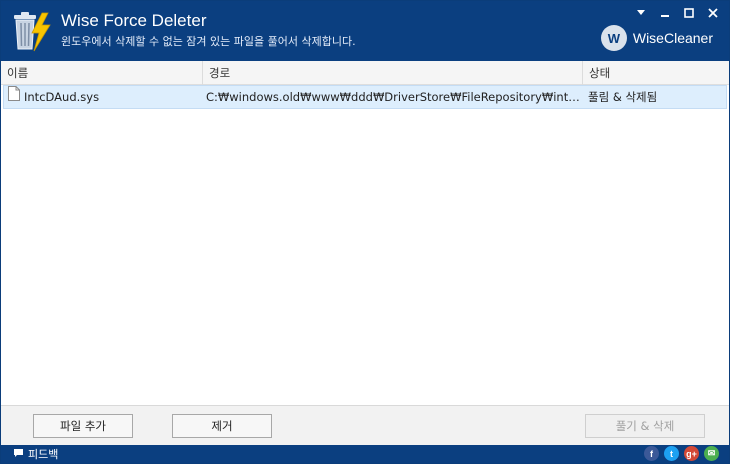 Image resolution: width=730 pixels, height=464 pixels. I want to click on add-file-button: 파일 추가, so click(83, 426).